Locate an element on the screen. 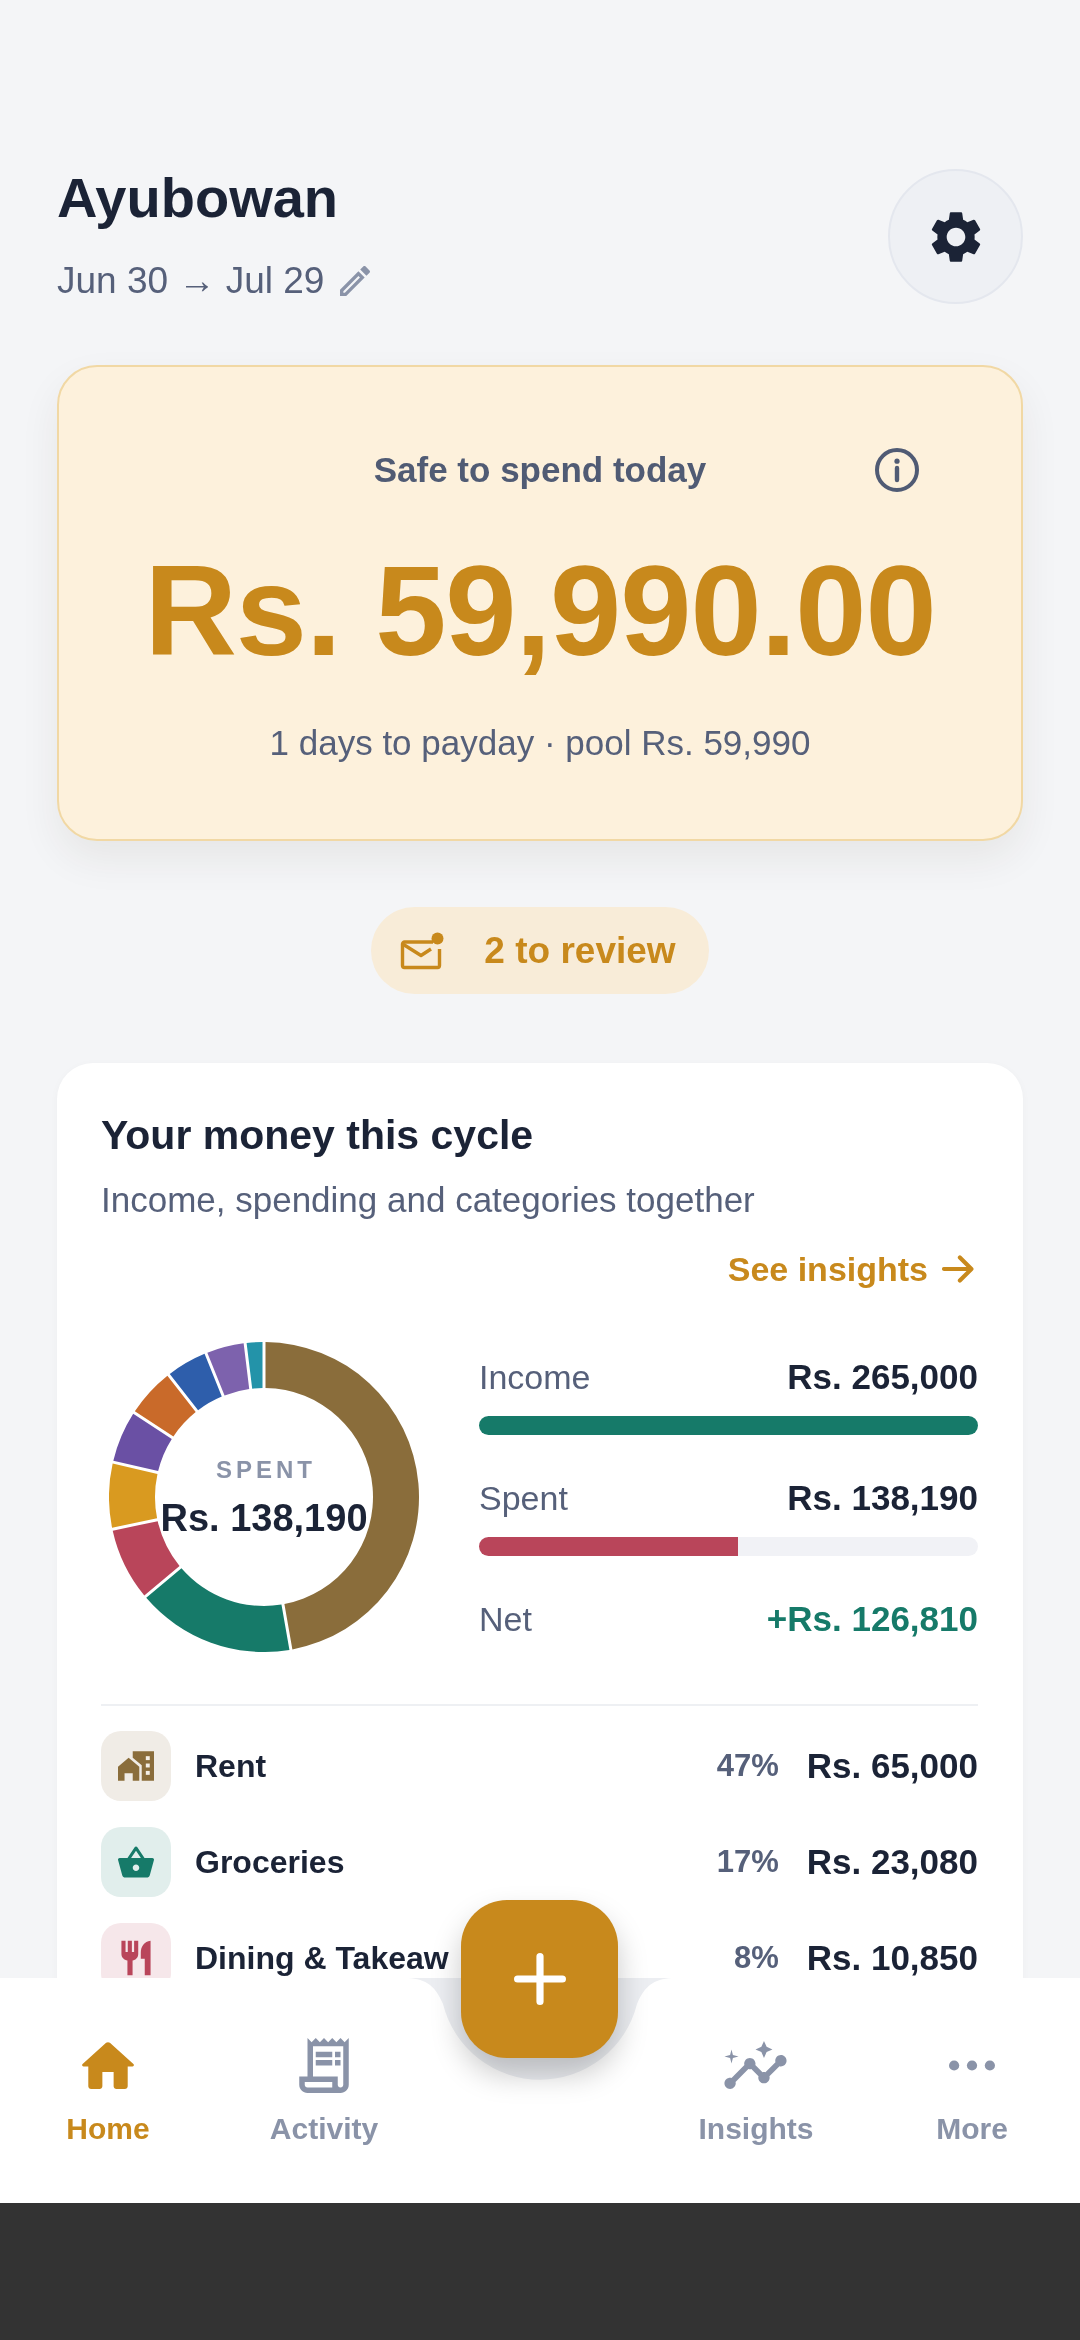 The width and height of the screenshot is (1080, 2340). donut-total: Rs. 138,190 is located at coordinates (264, 1517).